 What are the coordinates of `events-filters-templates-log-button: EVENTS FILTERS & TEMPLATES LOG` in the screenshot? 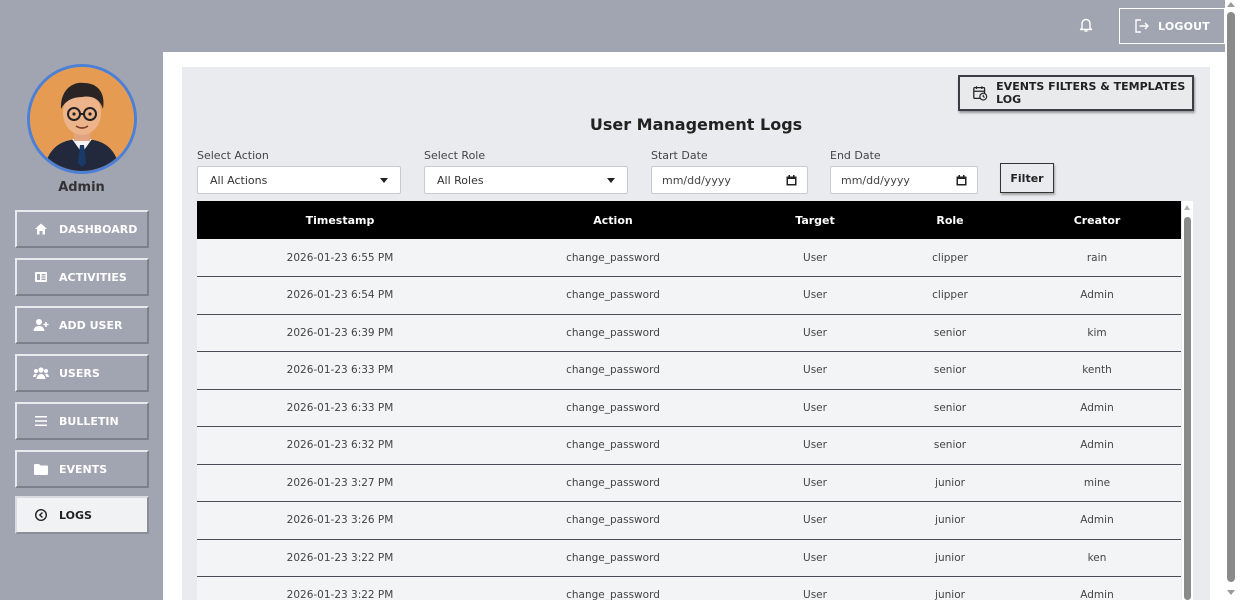 It's located at (1076, 93).